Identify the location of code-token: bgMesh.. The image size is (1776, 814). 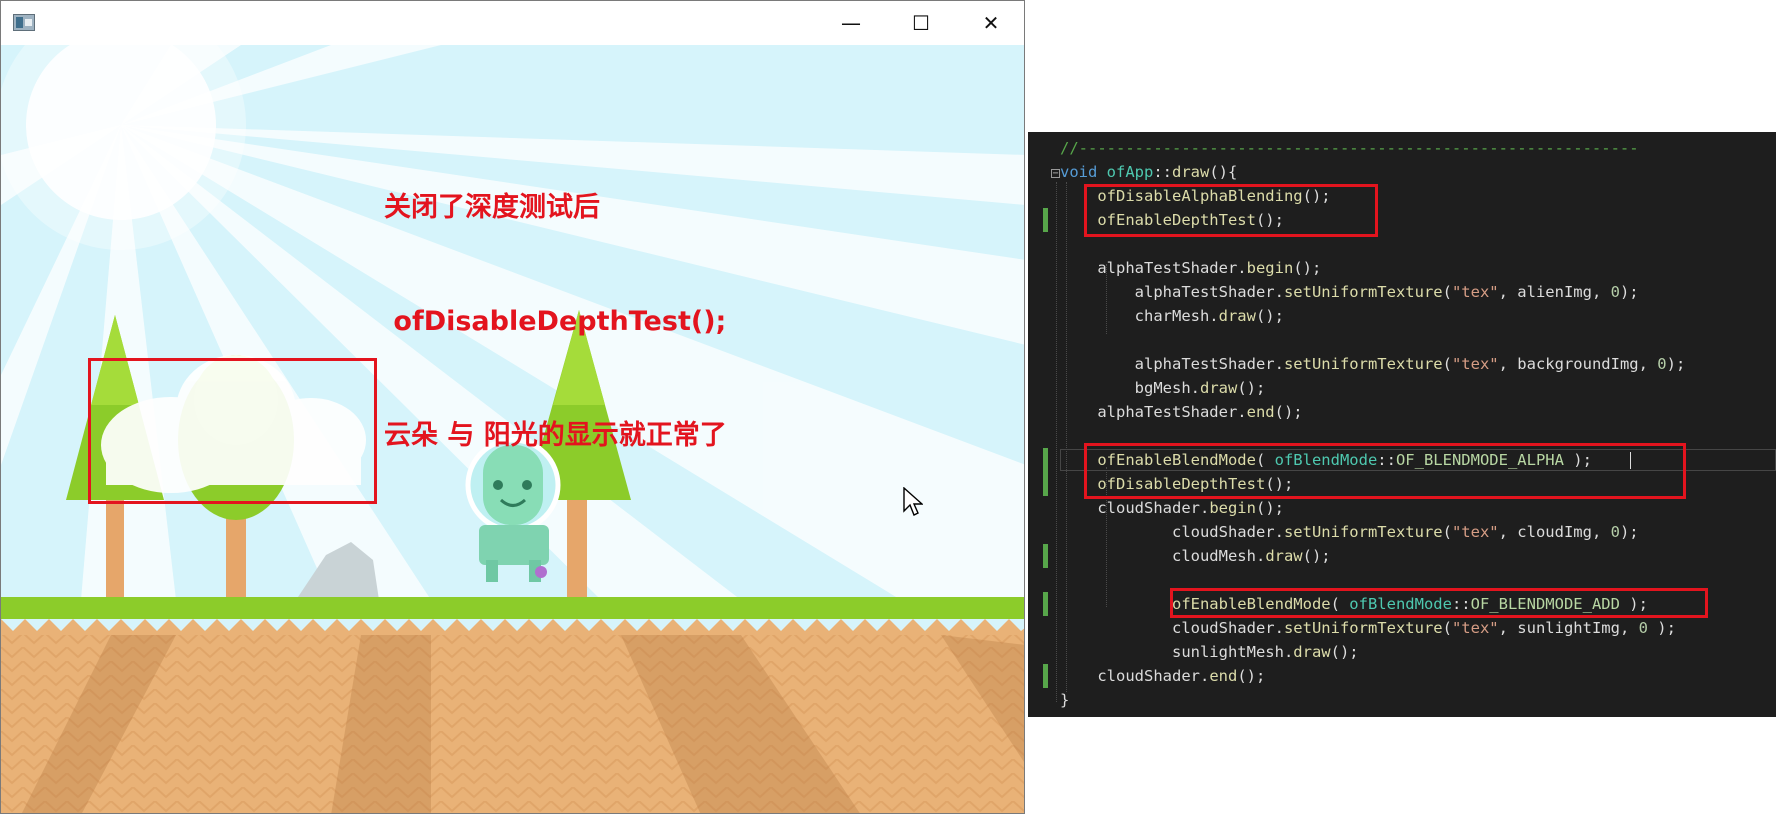
(1130, 388).